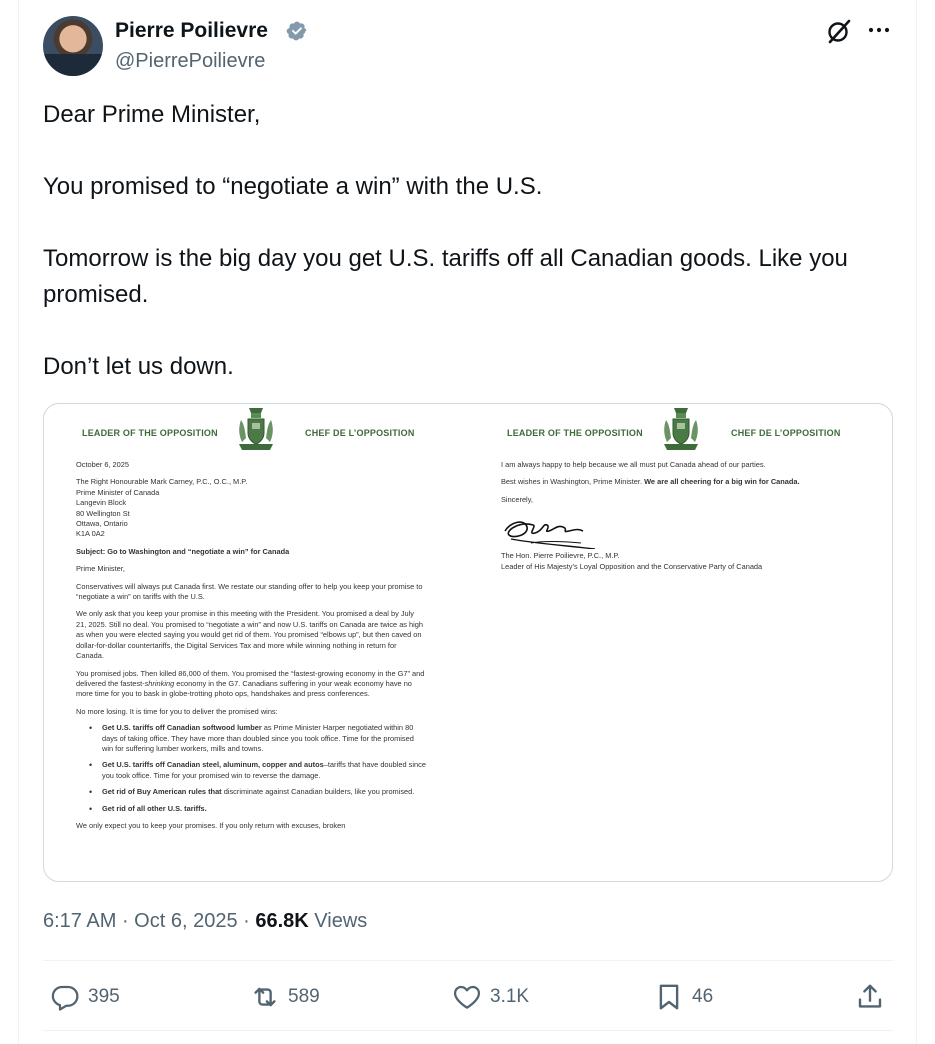  Describe the element at coordinates (101, 503) in the screenshot. I see `address-line: Langevin Block` at that location.